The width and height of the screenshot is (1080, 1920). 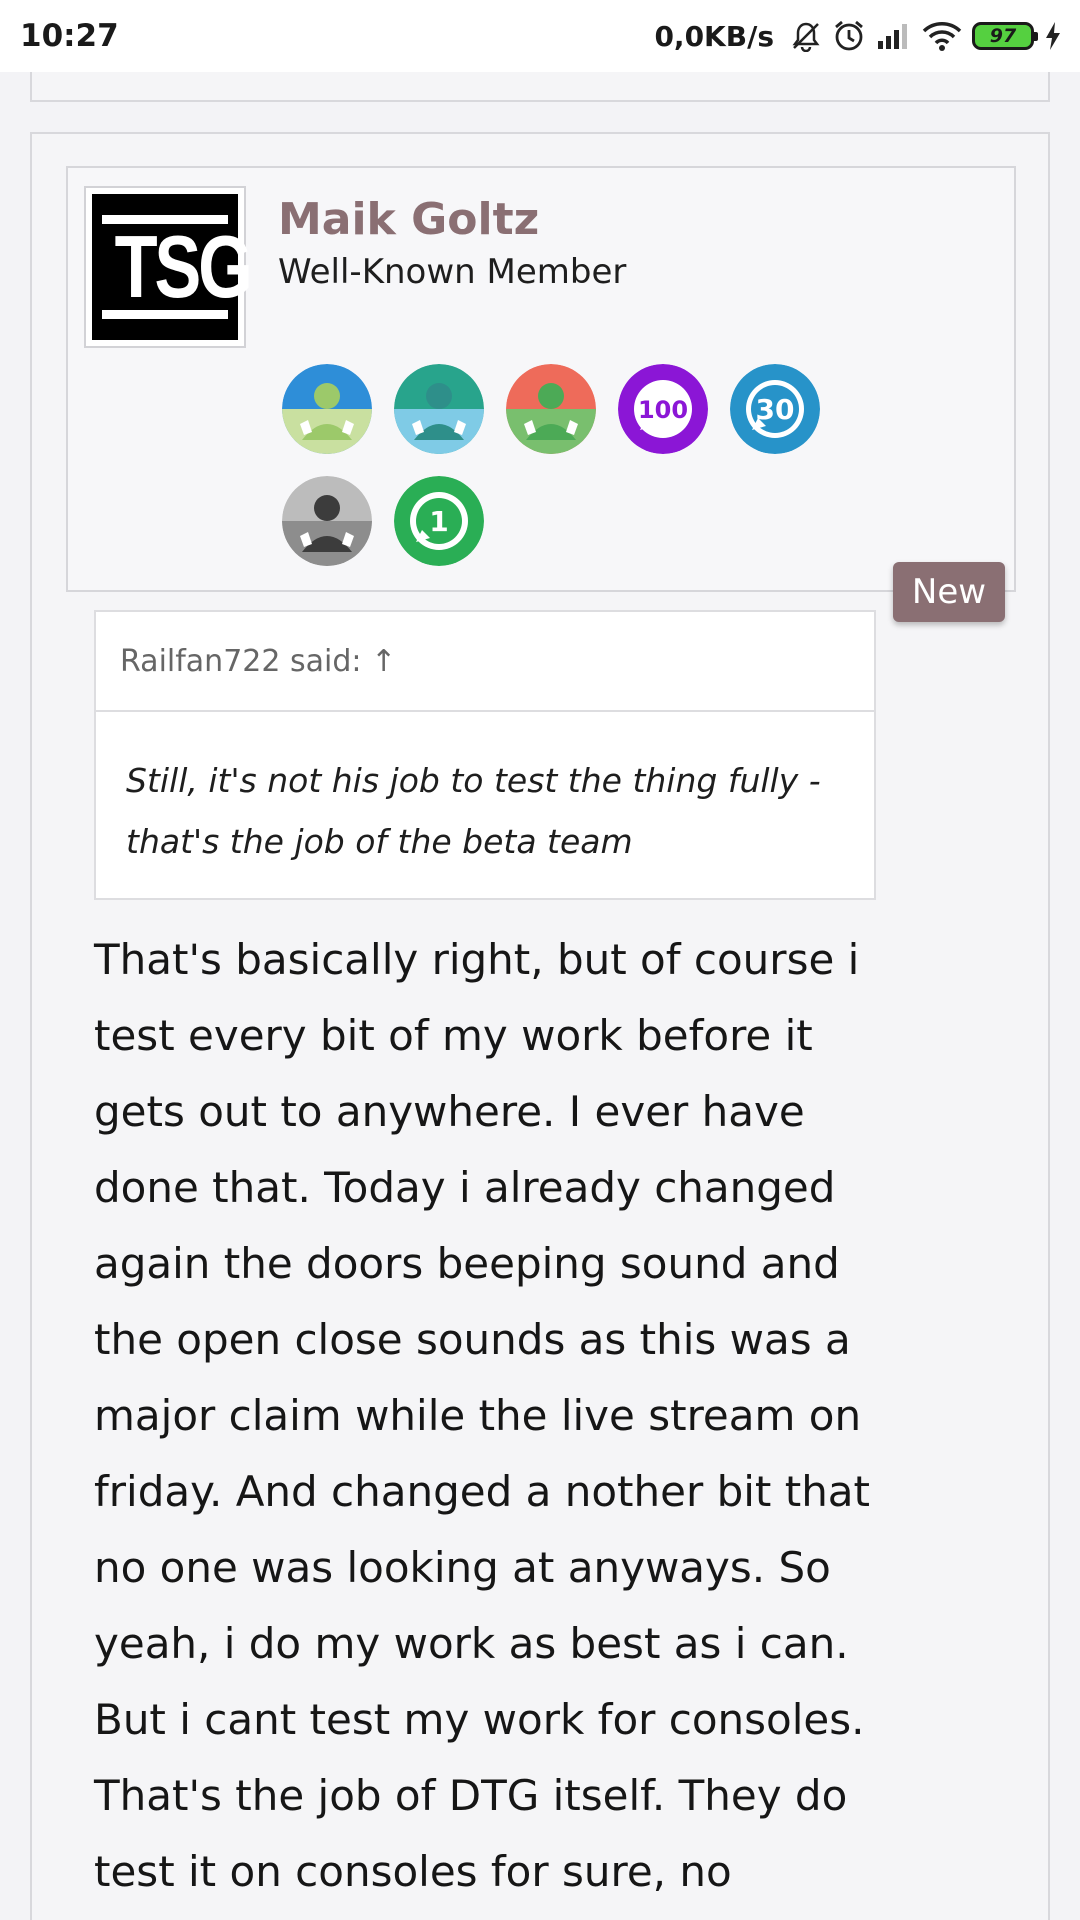 I want to click on svg-text: 30, so click(x=775, y=409).